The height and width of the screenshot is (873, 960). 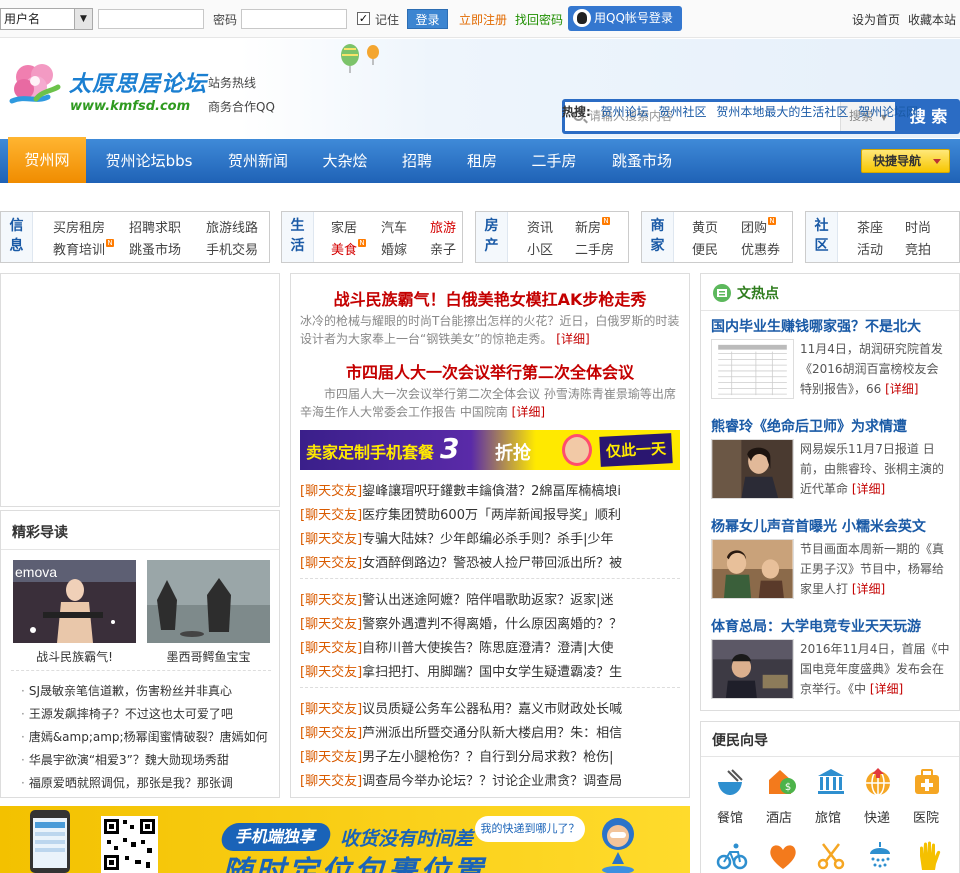 What do you see at coordinates (490, 371) in the screenshot?
I see `headline-2: 市四届人大一次会议举行第二次全体会议` at bounding box center [490, 371].